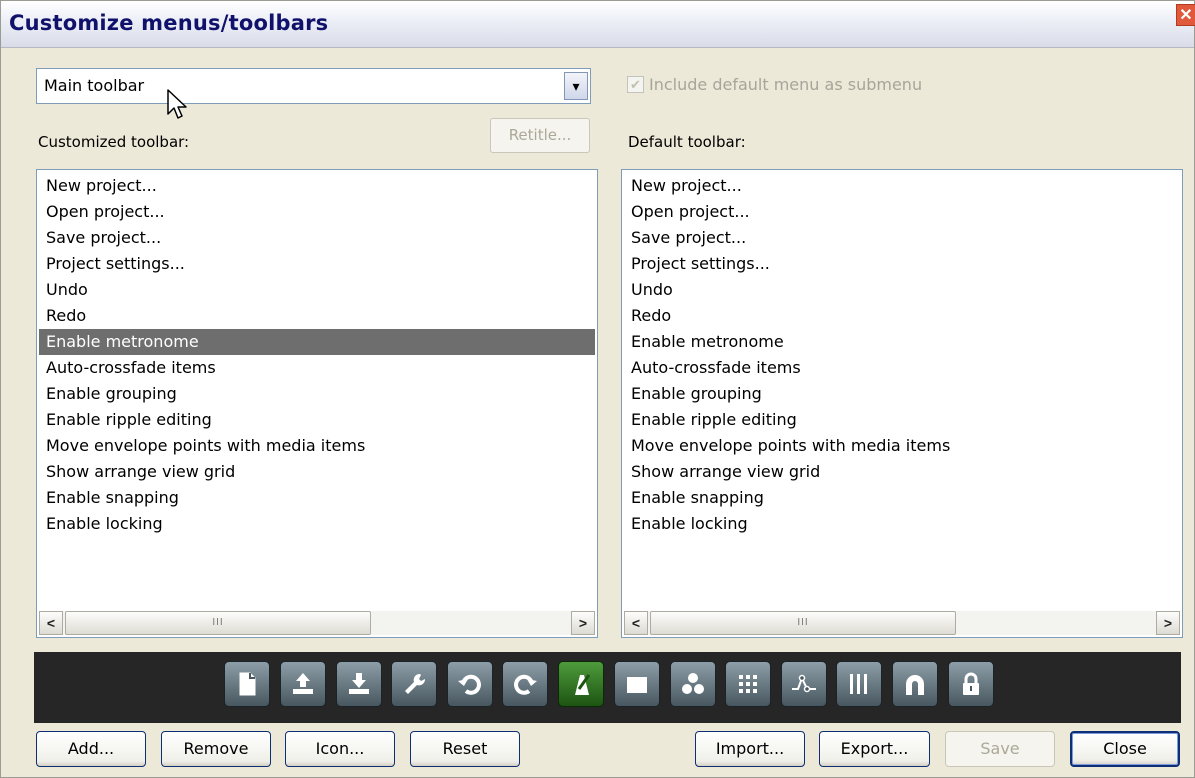 This screenshot has height=778, width=1195. Describe the element at coordinates (971, 684) in the screenshot. I see `locking-icon` at that location.